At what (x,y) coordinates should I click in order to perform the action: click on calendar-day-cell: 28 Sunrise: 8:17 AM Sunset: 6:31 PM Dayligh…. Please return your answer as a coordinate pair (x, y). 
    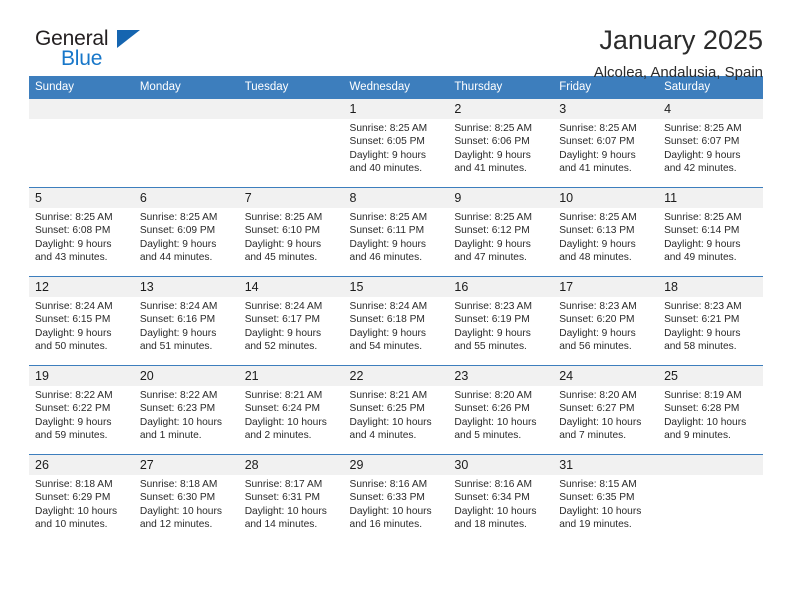
    Looking at the image, I should click on (291, 499).